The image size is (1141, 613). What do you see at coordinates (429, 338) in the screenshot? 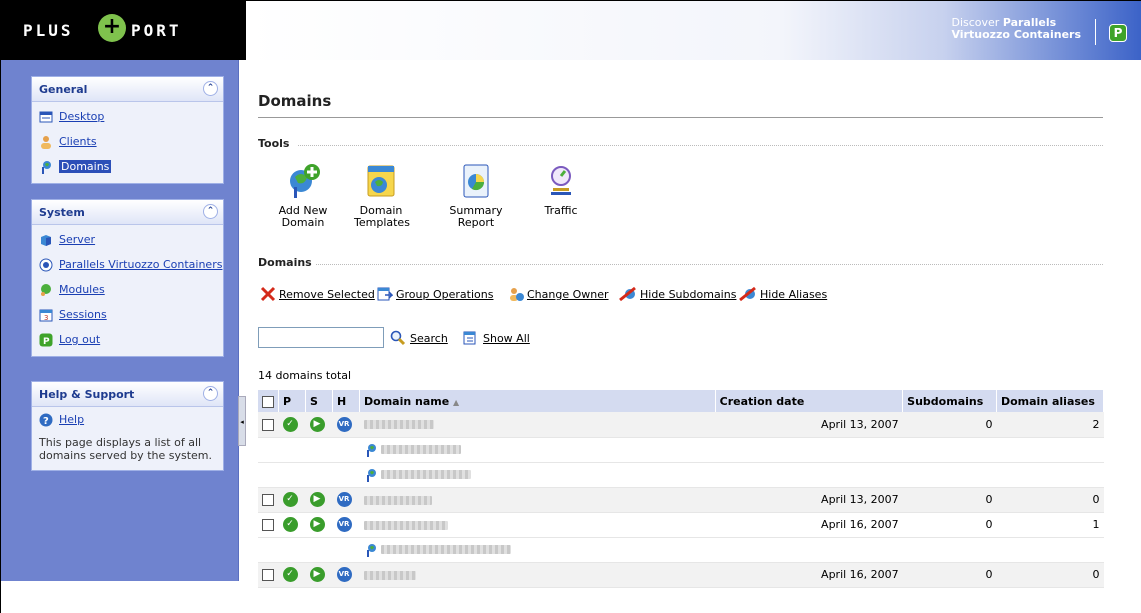
I see `search-label: Search` at bounding box center [429, 338].